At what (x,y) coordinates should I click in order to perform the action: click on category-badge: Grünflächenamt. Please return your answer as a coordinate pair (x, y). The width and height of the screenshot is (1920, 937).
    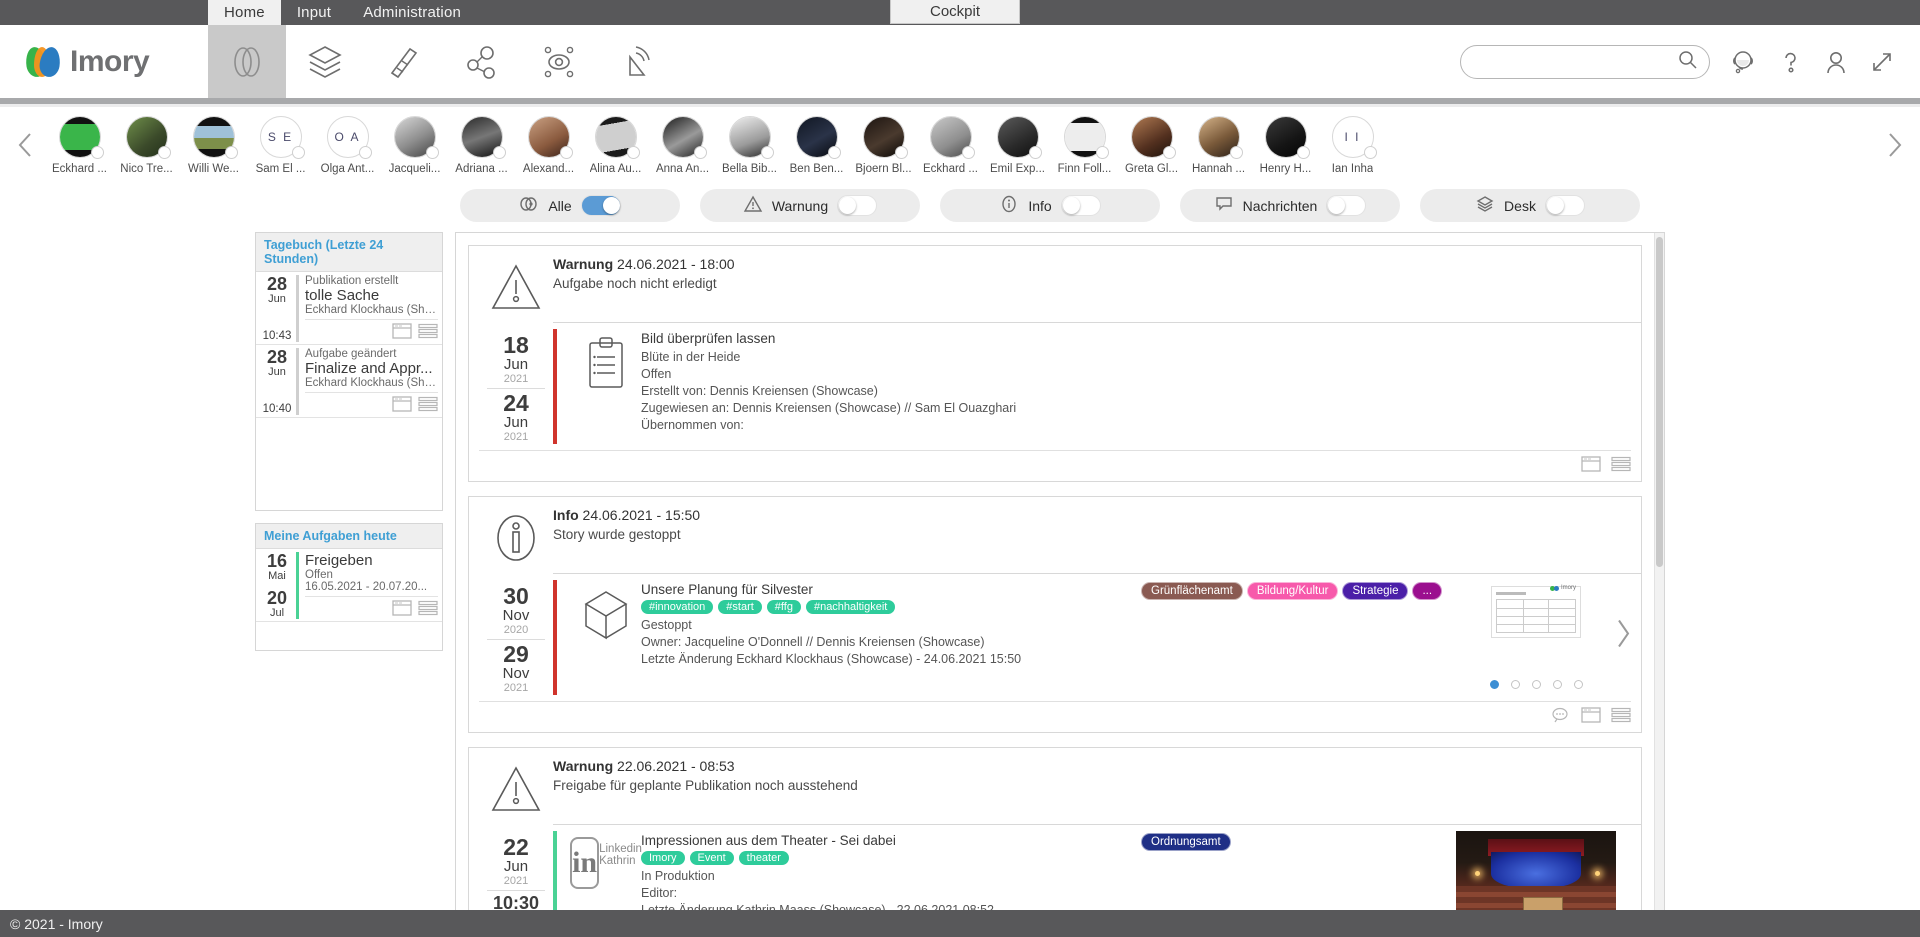
    Looking at the image, I should click on (1192, 591).